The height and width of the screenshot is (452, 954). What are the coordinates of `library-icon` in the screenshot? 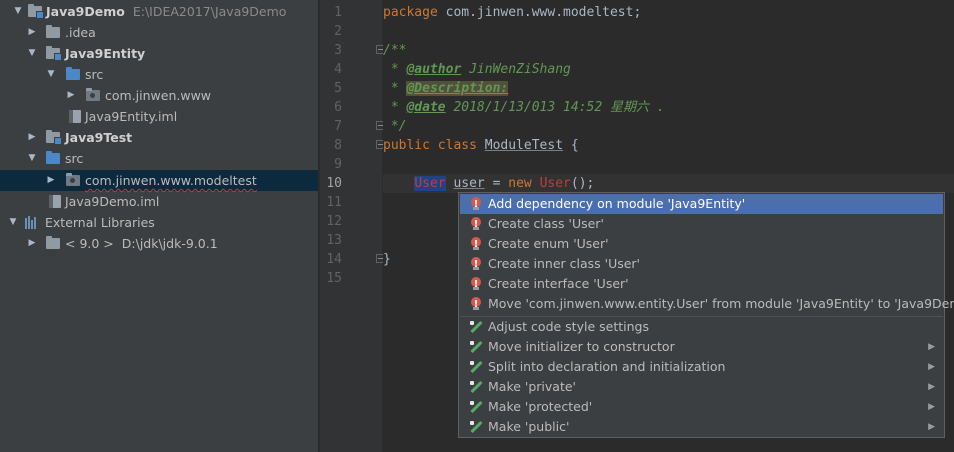 It's located at (32, 222).